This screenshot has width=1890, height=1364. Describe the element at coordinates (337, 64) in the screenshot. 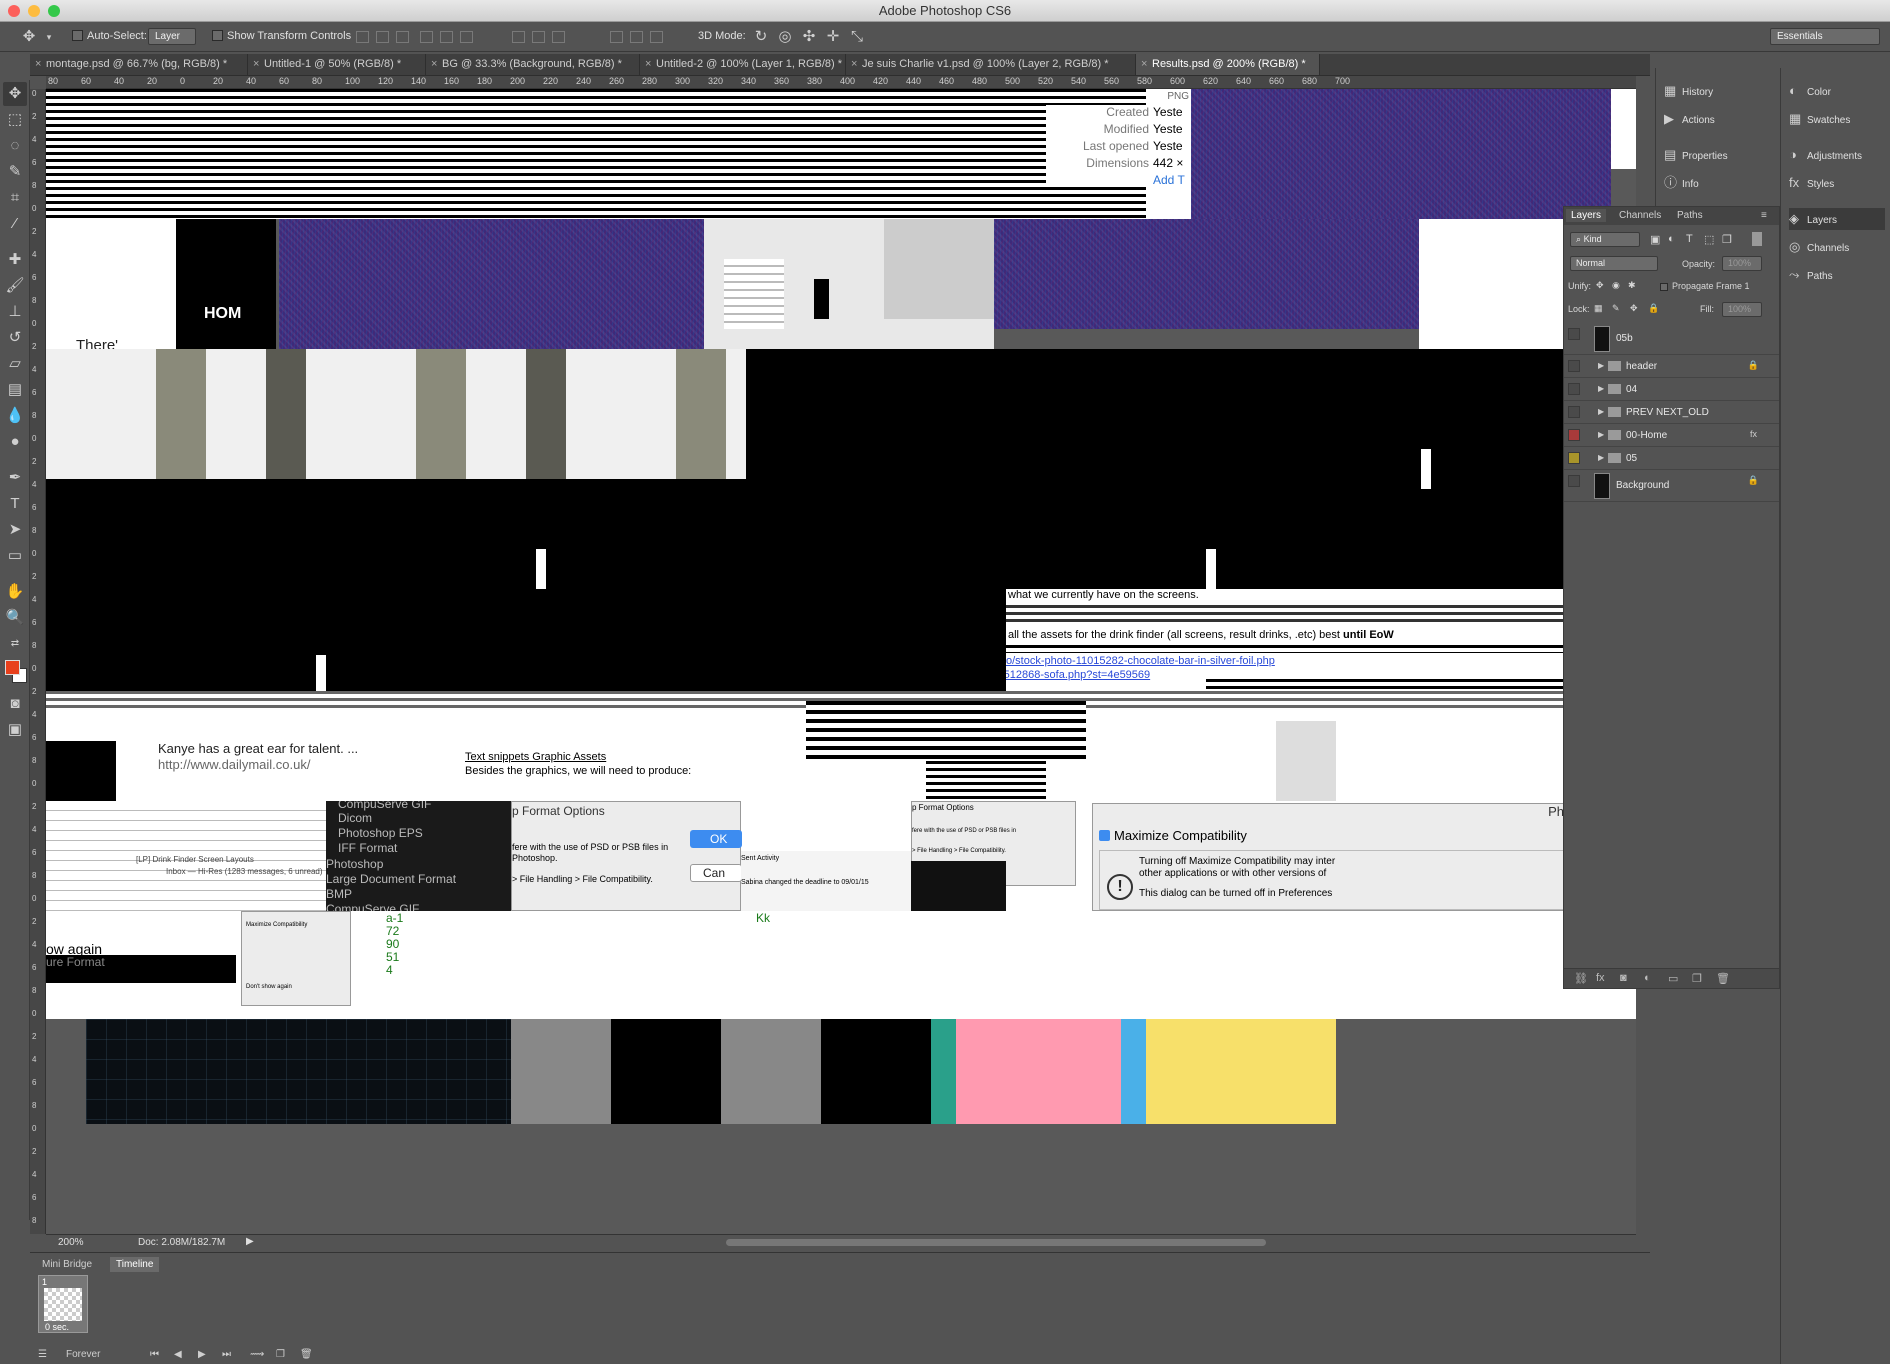

I see `tab-untitled-1: × Untitled-1 @ 50% (RGB/8) *` at that location.